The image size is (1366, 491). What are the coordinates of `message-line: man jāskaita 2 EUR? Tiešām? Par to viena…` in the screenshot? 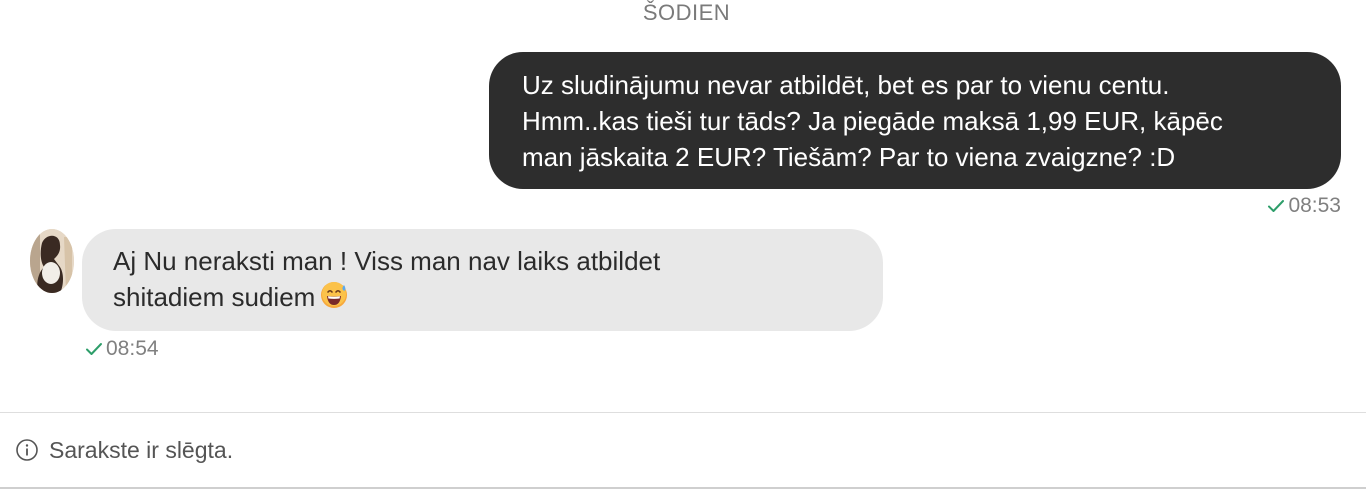 It's located at (849, 157).